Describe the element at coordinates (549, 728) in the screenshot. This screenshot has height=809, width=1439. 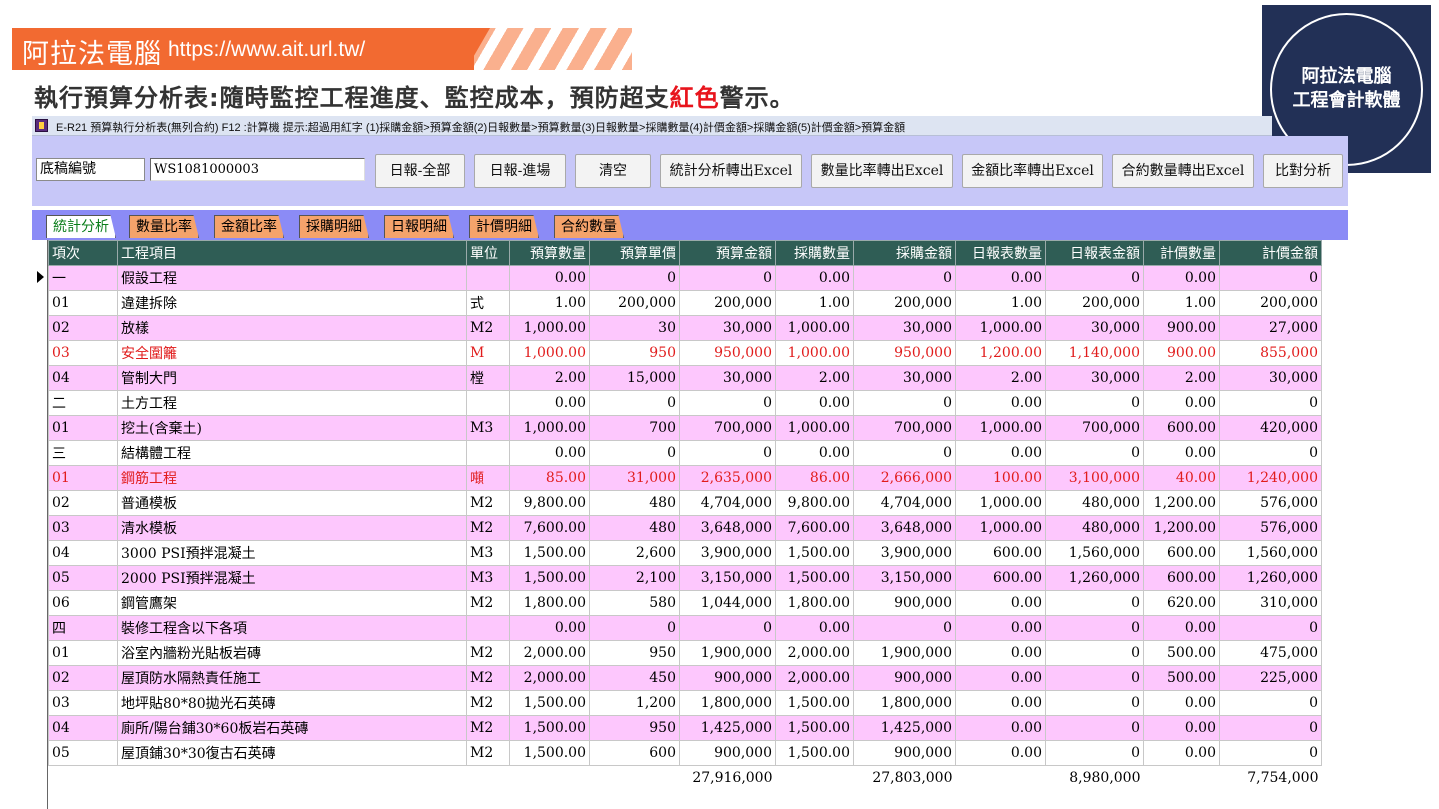
I see `cell-budget-qty: 1,500.00` at that location.